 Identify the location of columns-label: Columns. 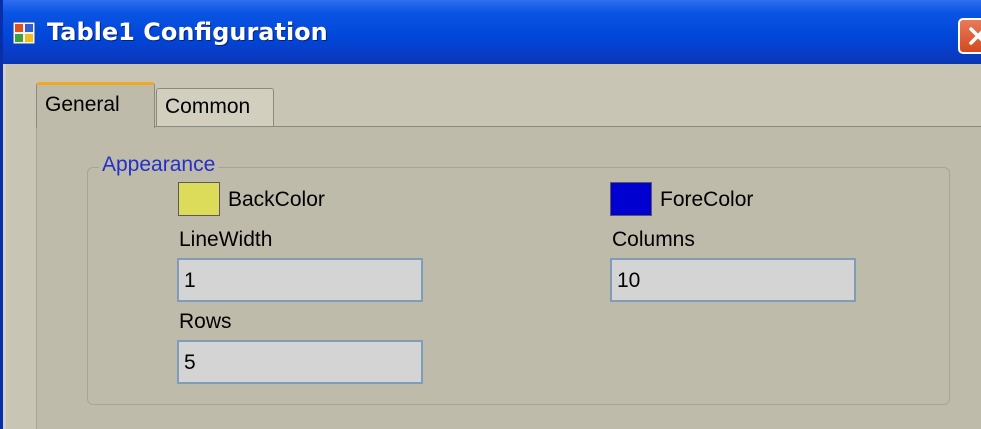
(653, 239).